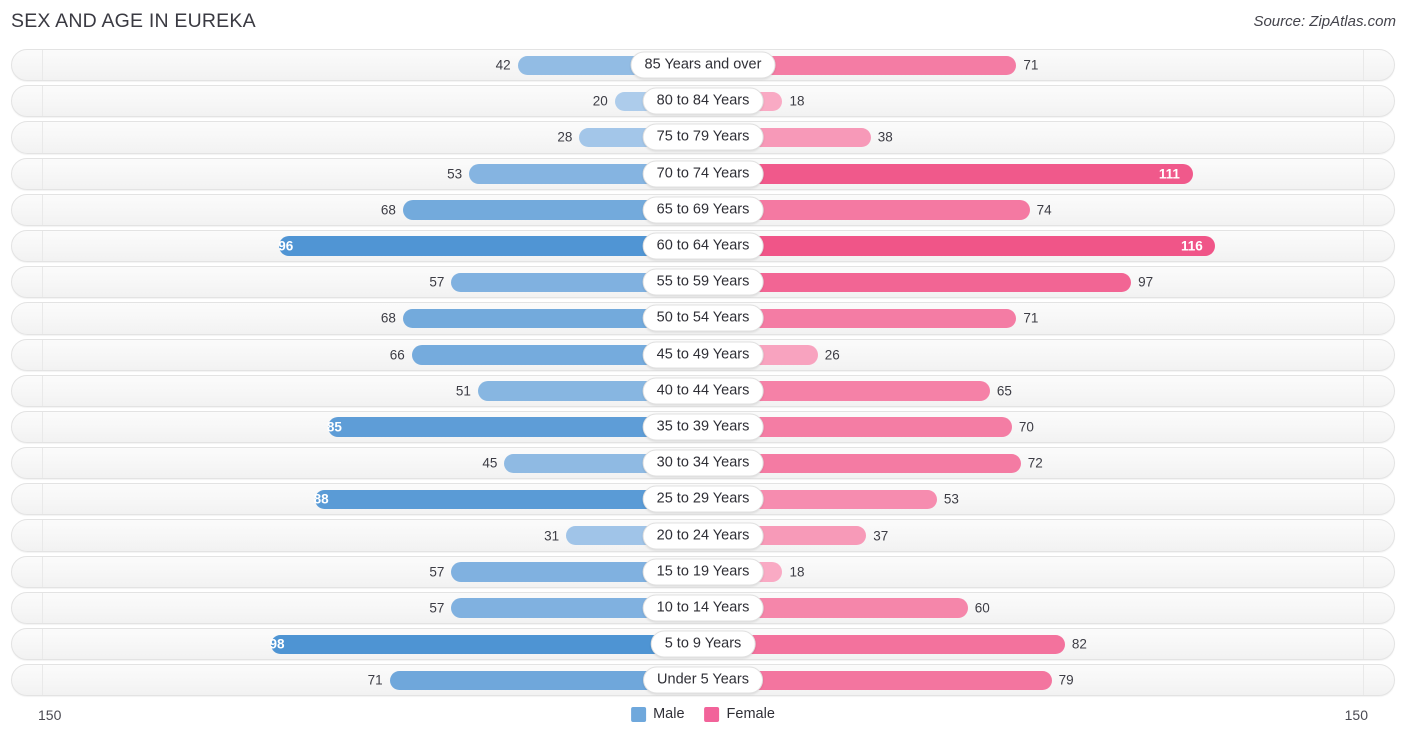  I want to click on value-label-female: 74, so click(1044, 210).